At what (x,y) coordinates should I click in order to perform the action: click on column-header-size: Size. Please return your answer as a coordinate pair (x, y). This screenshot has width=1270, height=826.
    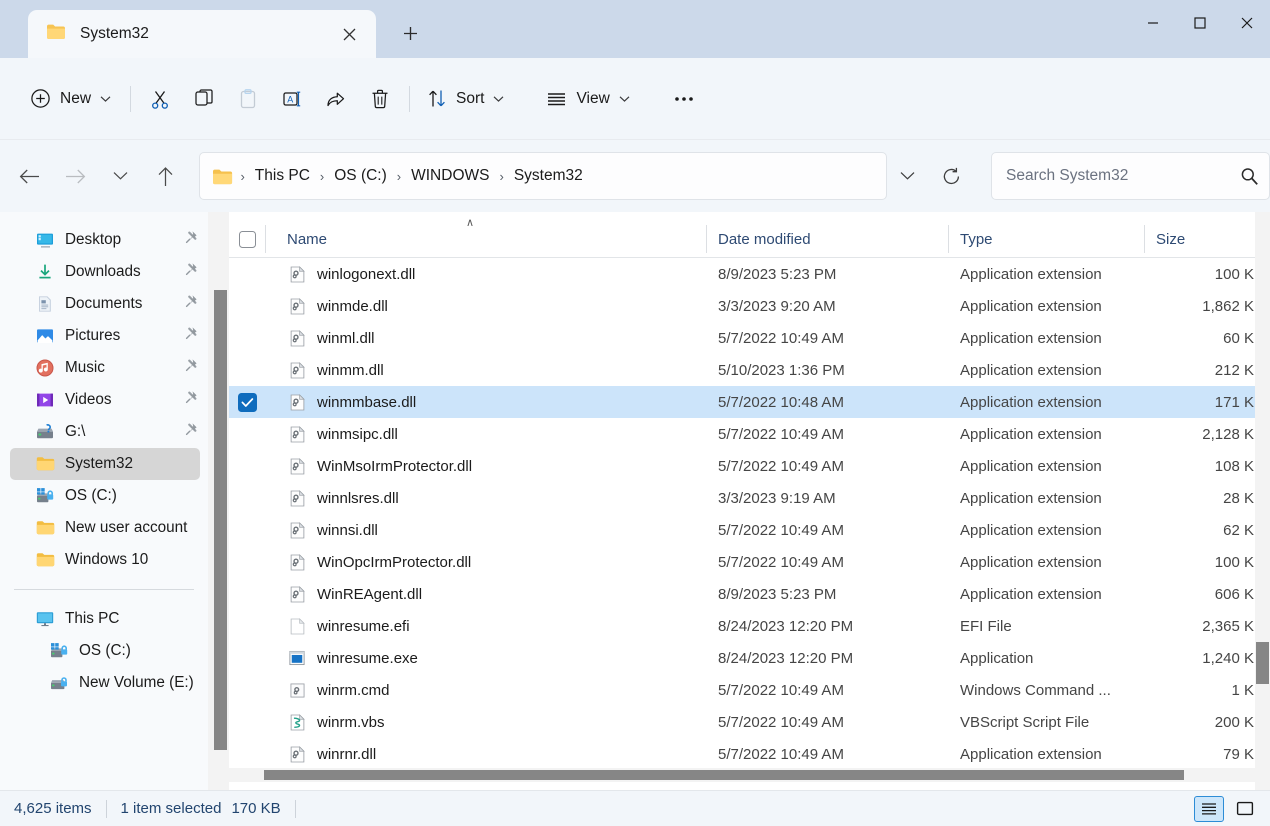
    Looking at the image, I should click on (1199, 239).